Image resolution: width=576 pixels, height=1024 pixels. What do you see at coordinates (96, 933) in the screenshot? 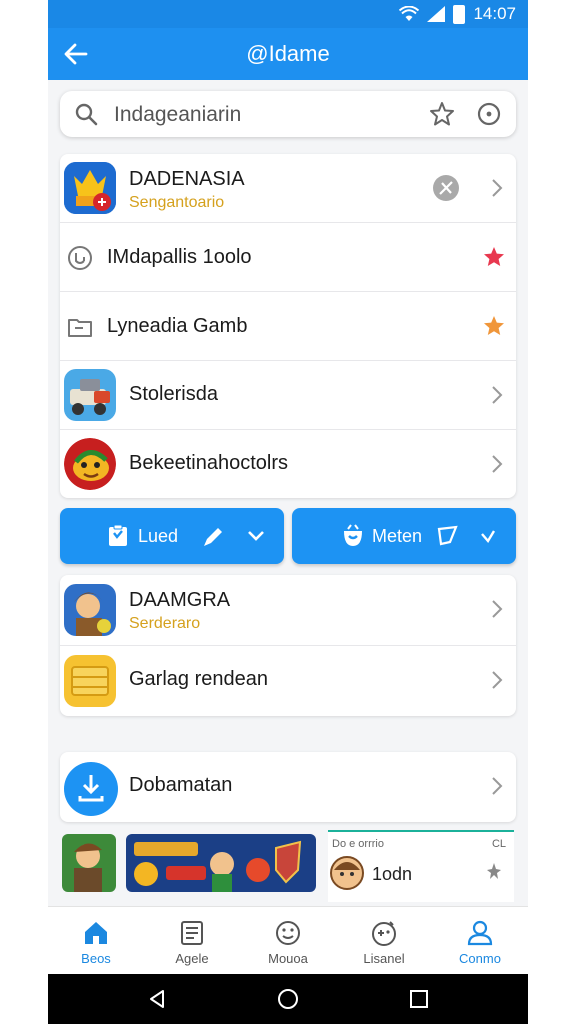
I see `home-icon` at bounding box center [96, 933].